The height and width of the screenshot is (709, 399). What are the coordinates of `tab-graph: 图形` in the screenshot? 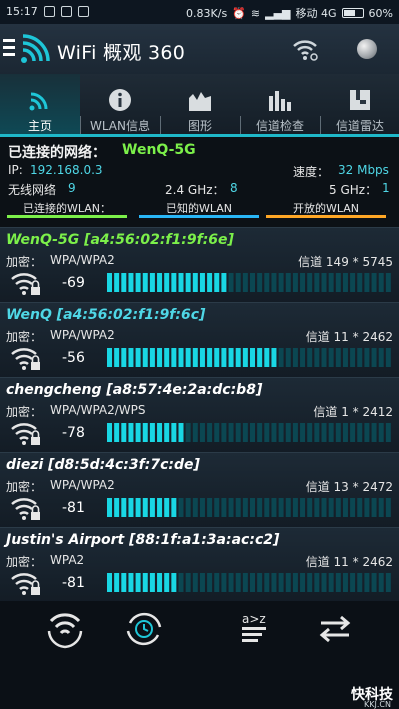 It's located at (200, 105).